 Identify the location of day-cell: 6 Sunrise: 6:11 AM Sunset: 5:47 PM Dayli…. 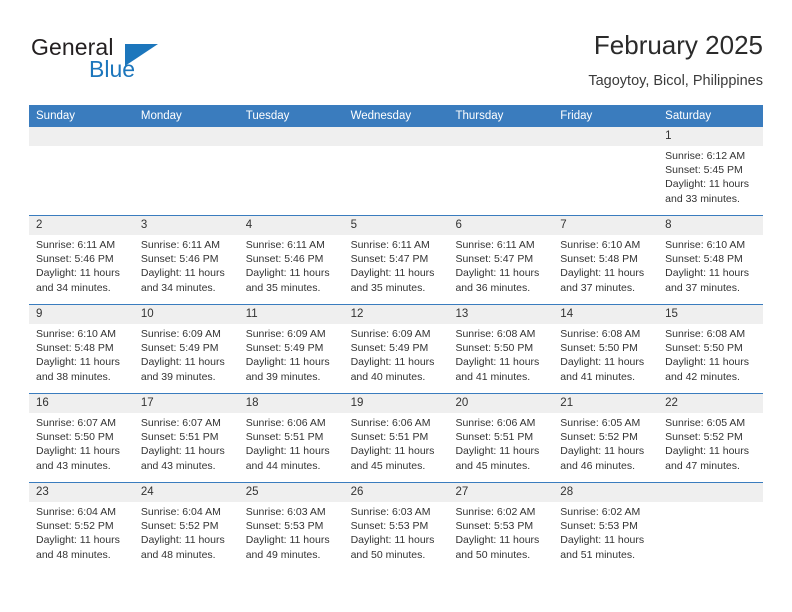
(500, 260).